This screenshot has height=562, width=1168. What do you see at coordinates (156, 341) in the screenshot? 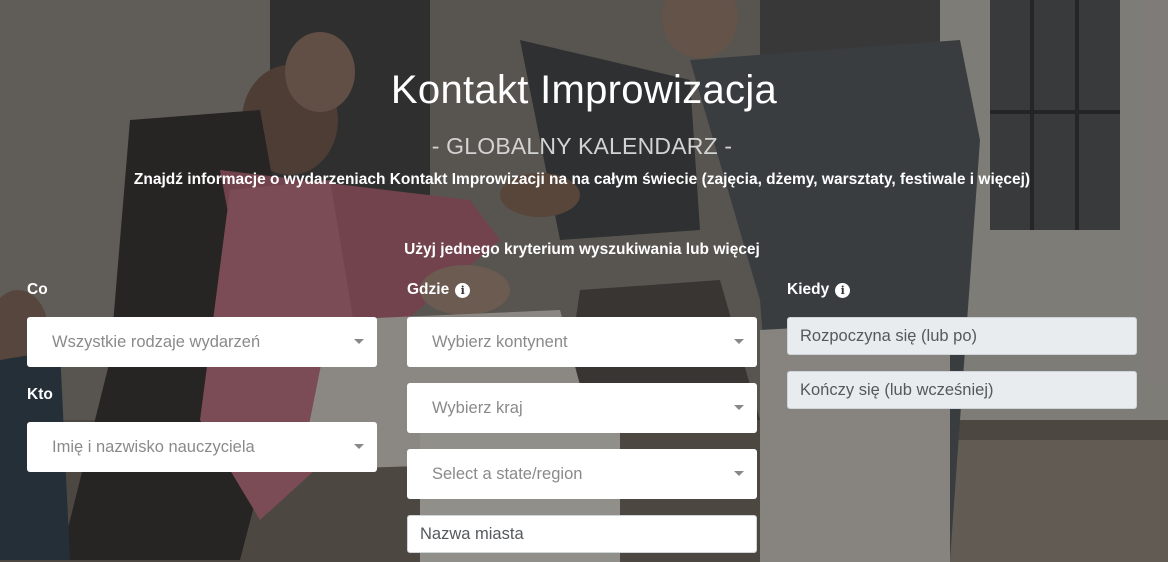
I see `event-type-placeholder: Wszystkie rodzaje wydarzeń` at bounding box center [156, 341].